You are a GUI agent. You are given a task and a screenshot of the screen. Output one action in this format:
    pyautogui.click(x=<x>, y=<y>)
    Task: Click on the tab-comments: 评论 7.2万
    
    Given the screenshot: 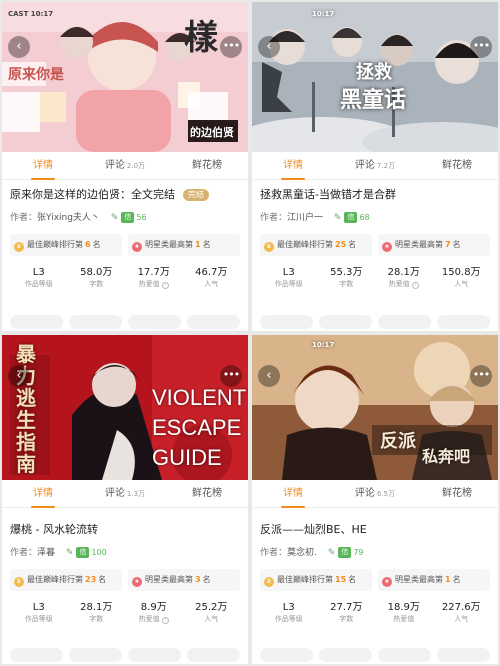 What is the action you would take?
    pyautogui.click(x=375, y=165)
    